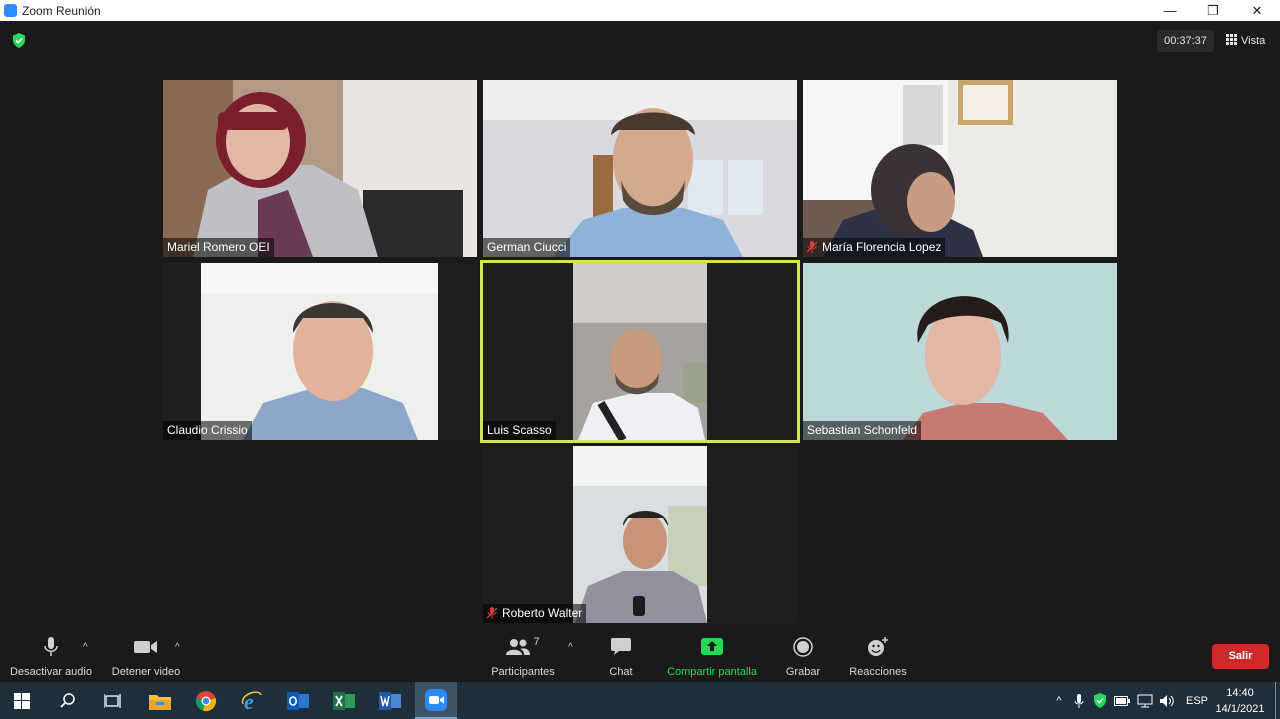 This screenshot has width=1280, height=719. What do you see at coordinates (1257, 10) in the screenshot?
I see `close-button: ✕` at bounding box center [1257, 10].